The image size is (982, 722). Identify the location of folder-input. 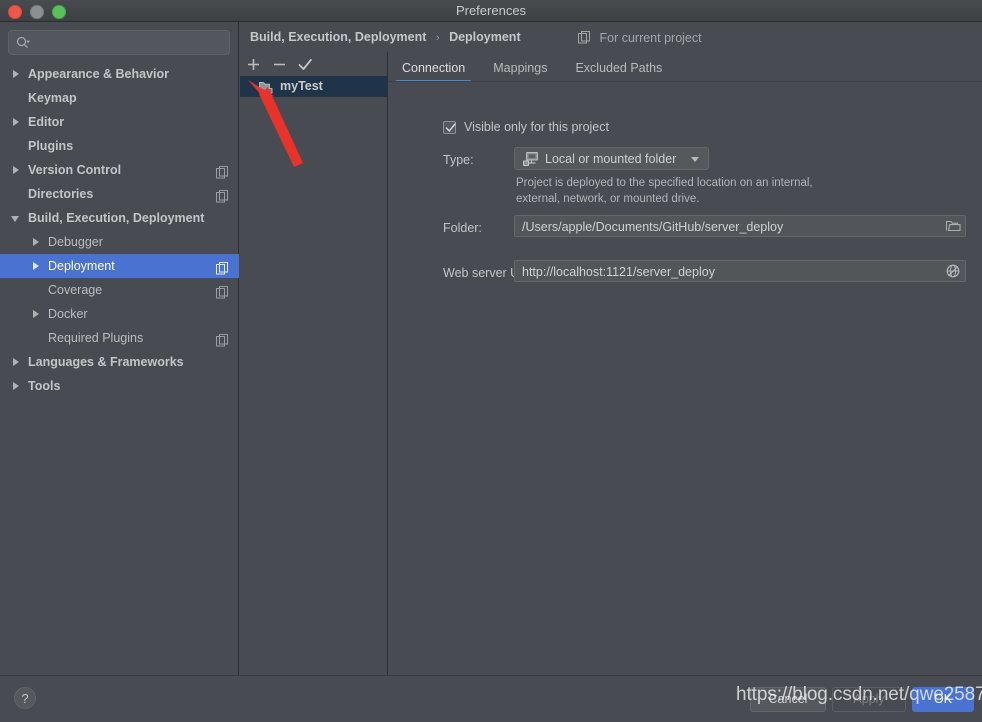
(729, 227).